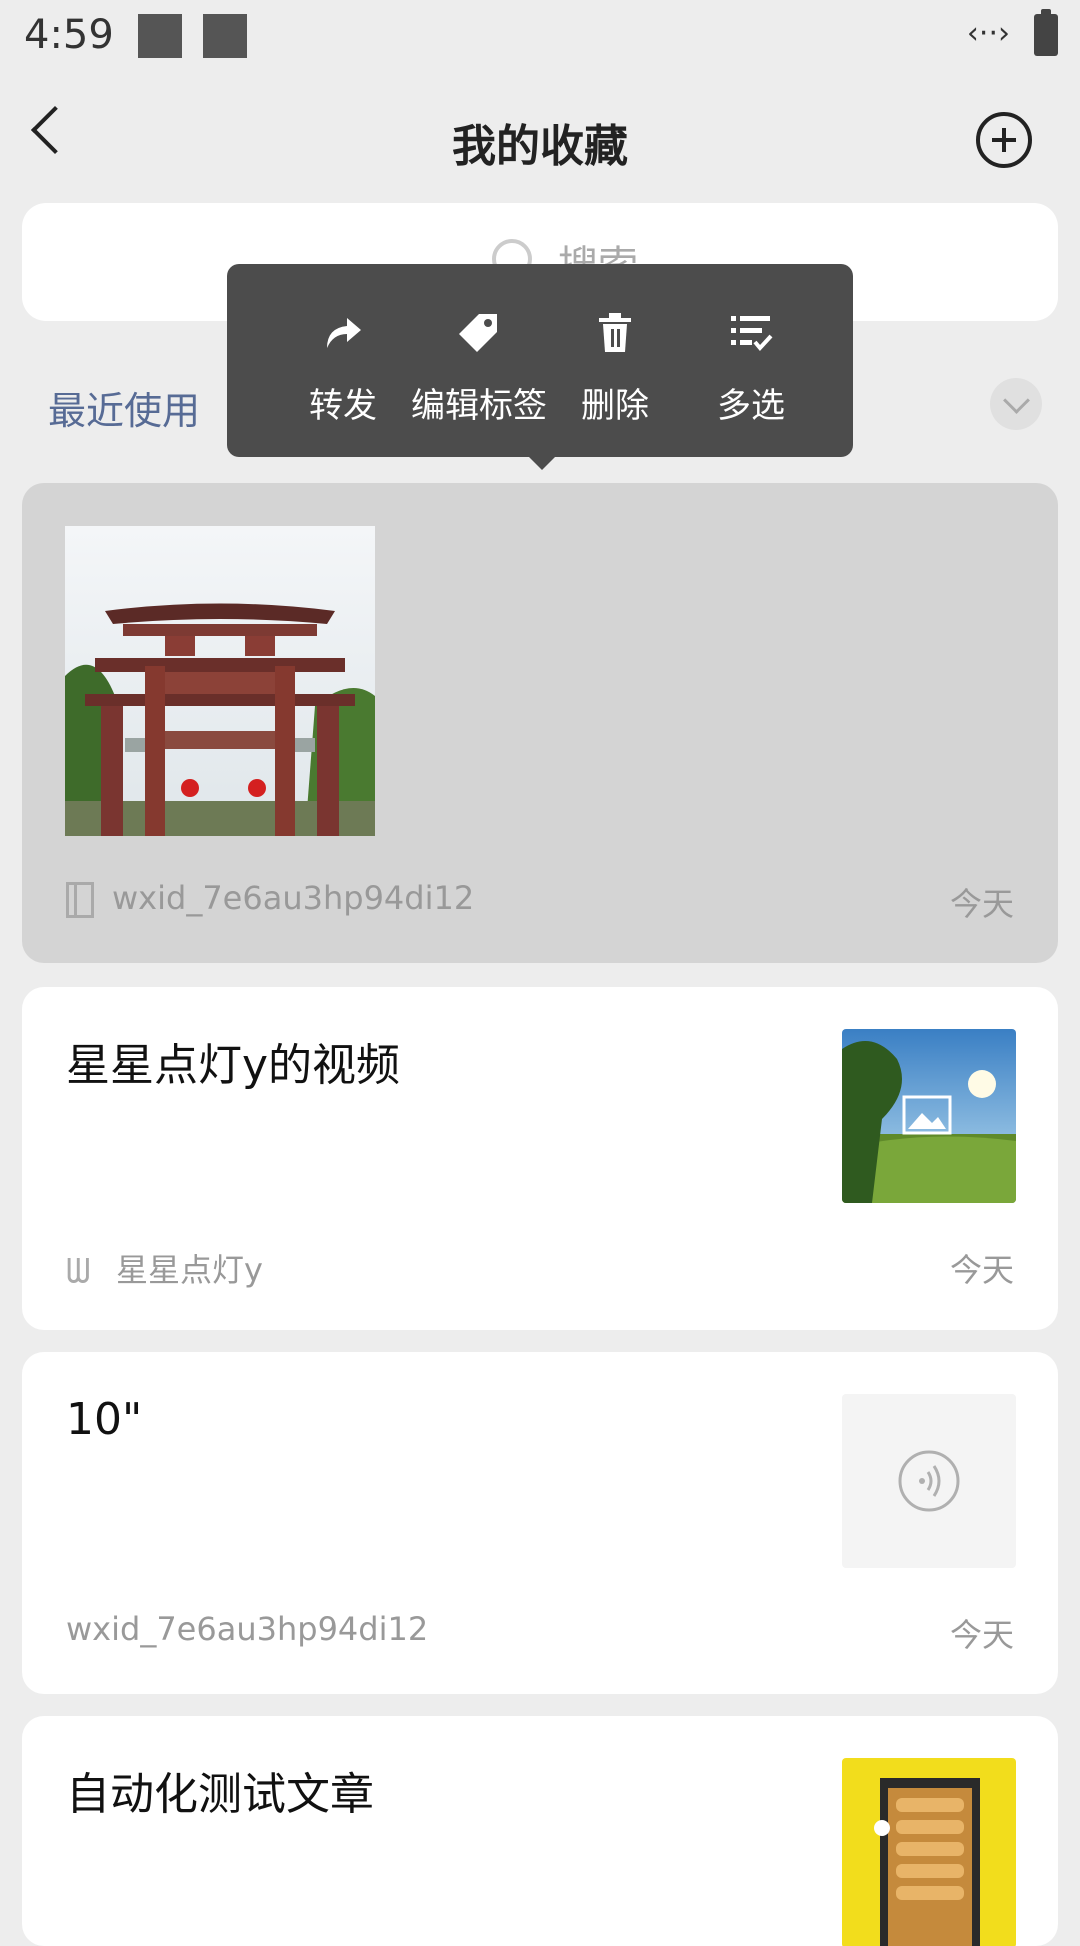 Image resolution: width=1080 pixels, height=1946 pixels. What do you see at coordinates (343, 406) in the screenshot?
I see `menu-label: 转发` at bounding box center [343, 406].